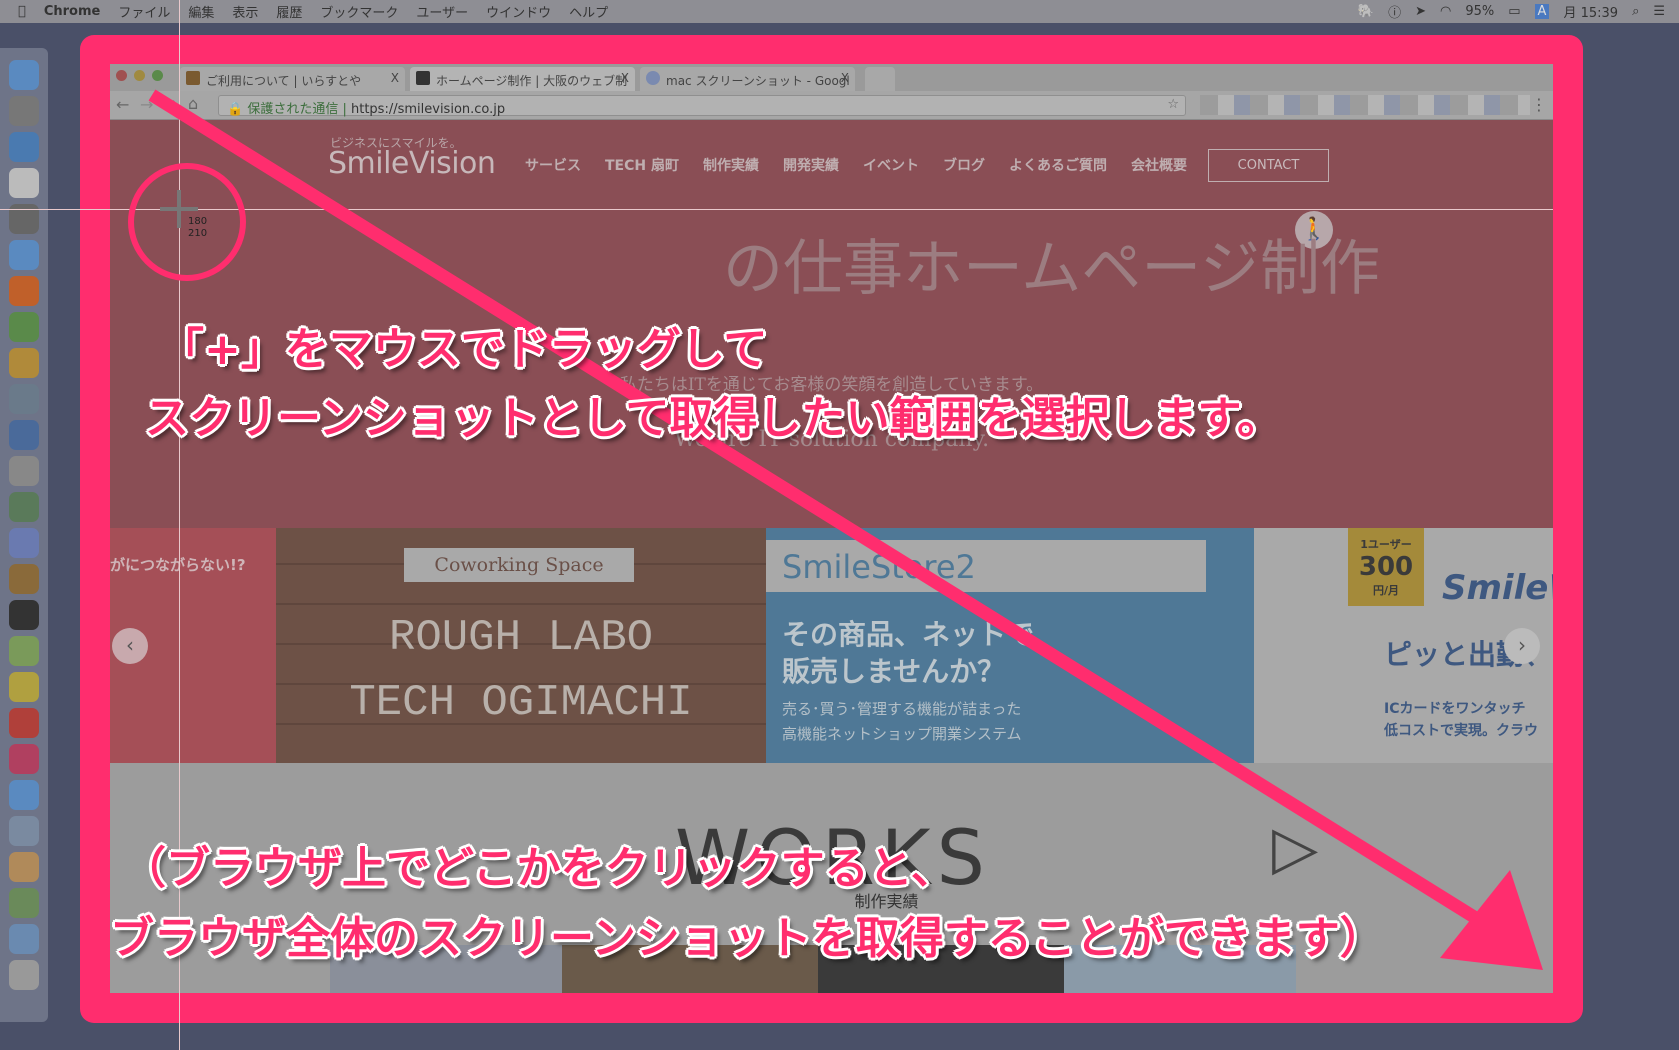 The width and height of the screenshot is (1679, 1050). Describe the element at coordinates (713, 418) in the screenshot. I see `caption-line-2: スクリーンショットとして取得したい範囲を選択します。` at that location.